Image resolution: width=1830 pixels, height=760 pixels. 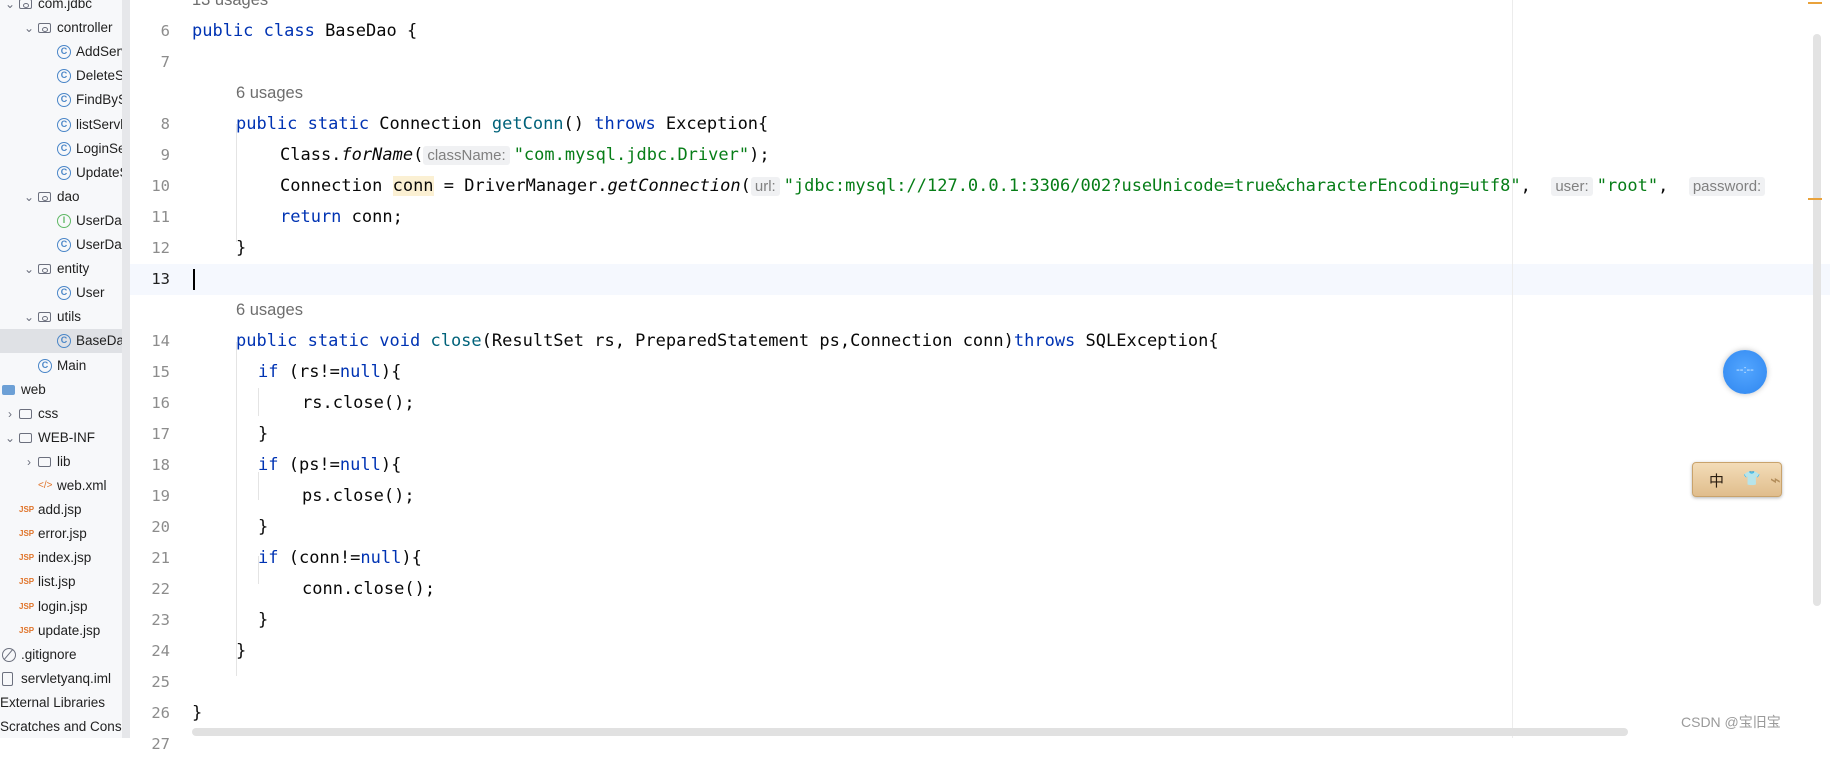 I want to click on package-icon, so click(x=44, y=269).